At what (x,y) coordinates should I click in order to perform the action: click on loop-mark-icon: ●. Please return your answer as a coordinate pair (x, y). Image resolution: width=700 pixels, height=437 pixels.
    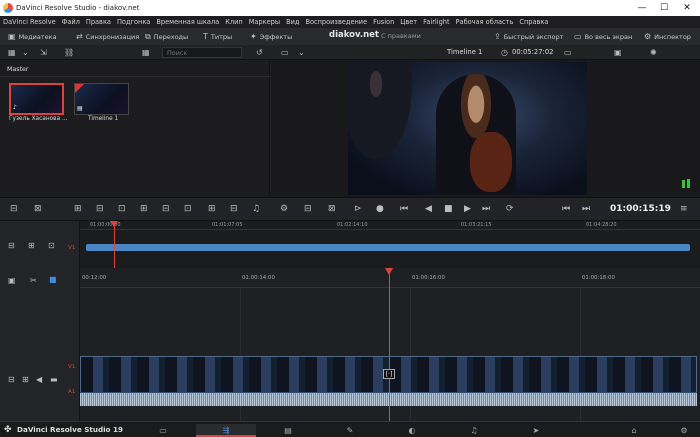
    Looking at the image, I should click on (380, 209).